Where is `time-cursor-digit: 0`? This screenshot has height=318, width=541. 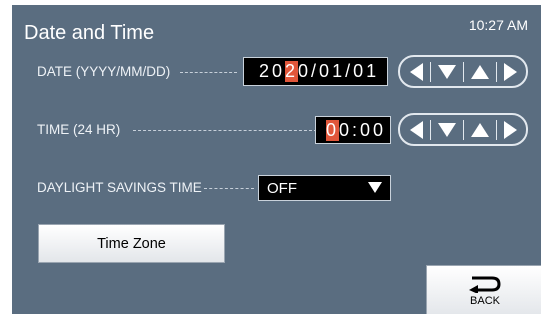 time-cursor-digit: 0 is located at coordinates (333, 130).